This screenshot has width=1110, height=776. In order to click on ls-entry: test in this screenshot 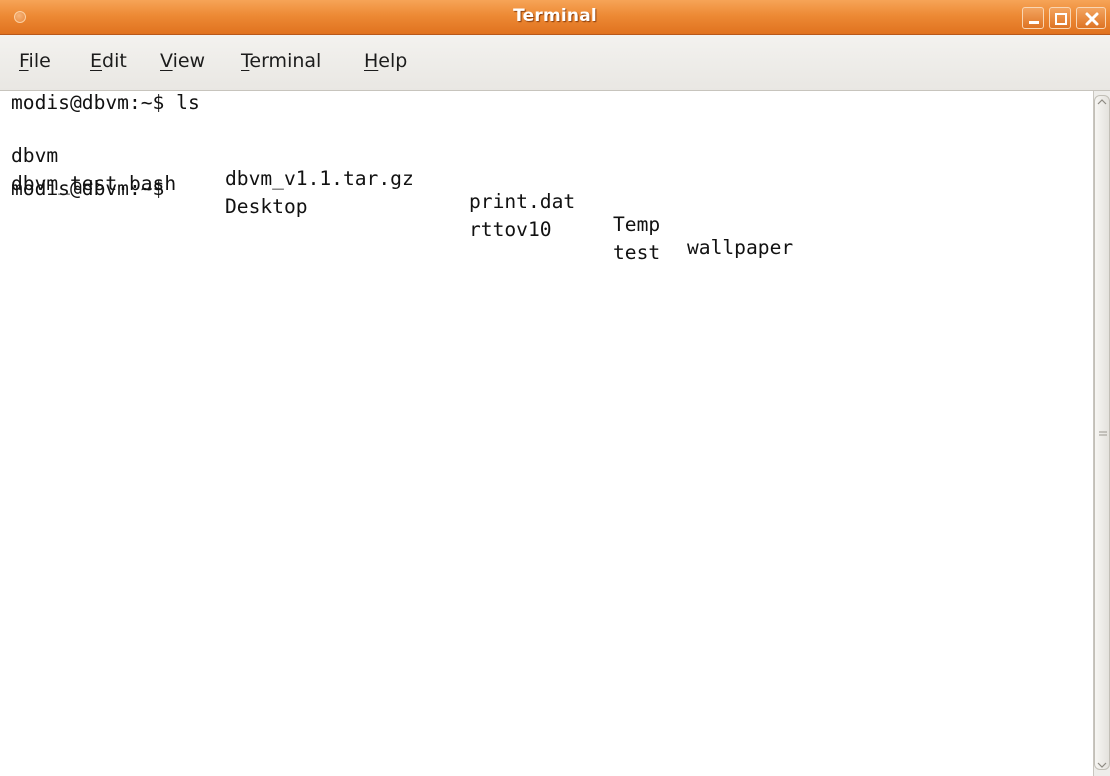, I will do `click(637, 252)`.